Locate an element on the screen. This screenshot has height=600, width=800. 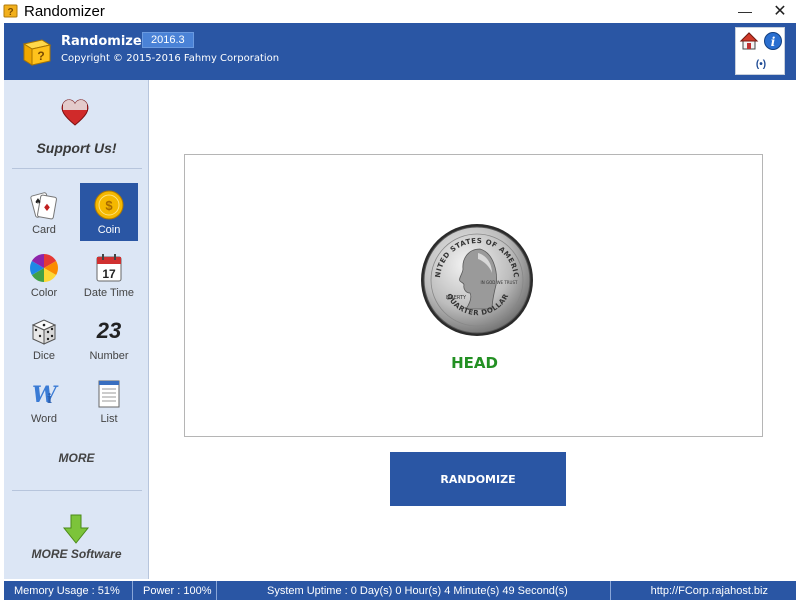
app-name: Randomizer is located at coordinates (105, 41).